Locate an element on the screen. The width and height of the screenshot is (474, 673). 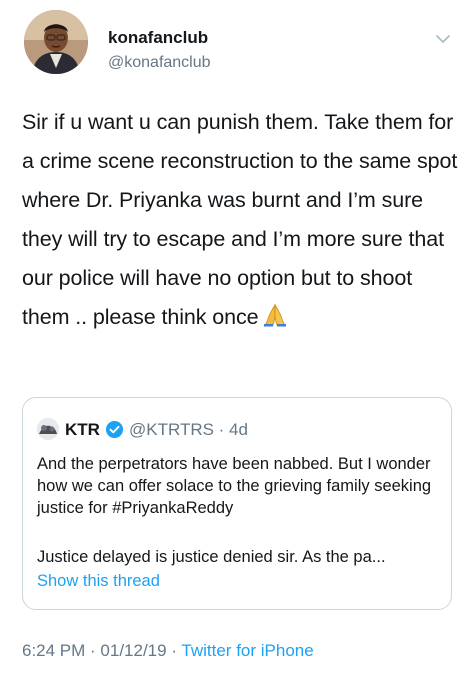
chevron-down-icon is located at coordinates (443, 39).